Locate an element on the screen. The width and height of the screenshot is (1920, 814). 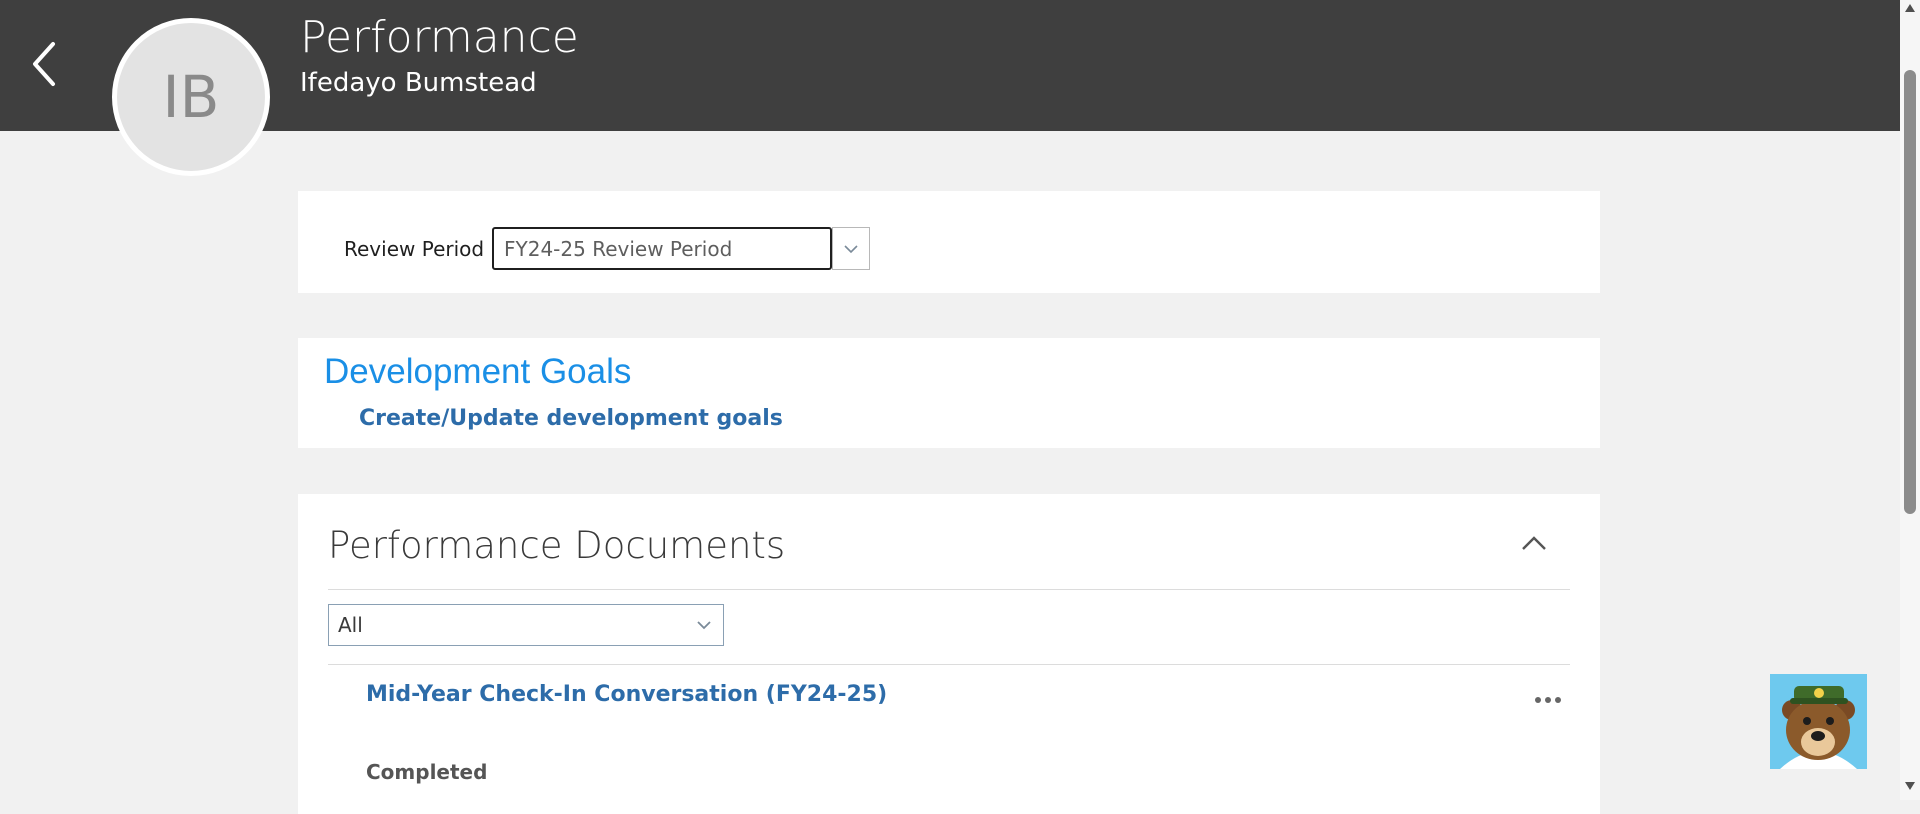
chevron-left-icon is located at coordinates (44, 64).